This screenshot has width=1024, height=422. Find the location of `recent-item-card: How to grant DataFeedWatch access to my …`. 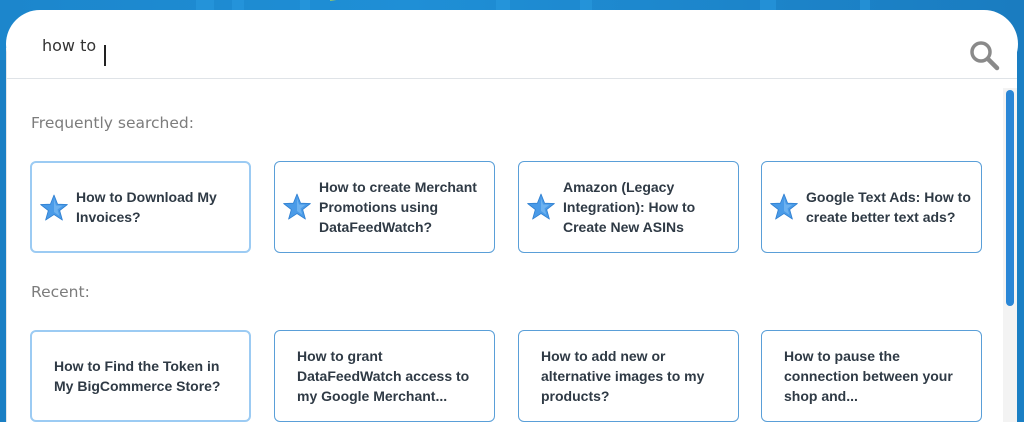

recent-item-card: How to grant DataFeedWatch access to my … is located at coordinates (384, 376).